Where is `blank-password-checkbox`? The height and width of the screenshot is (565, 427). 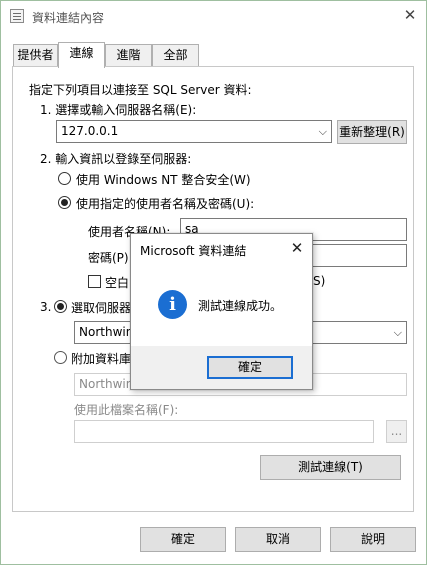 blank-password-checkbox is located at coordinates (94, 281).